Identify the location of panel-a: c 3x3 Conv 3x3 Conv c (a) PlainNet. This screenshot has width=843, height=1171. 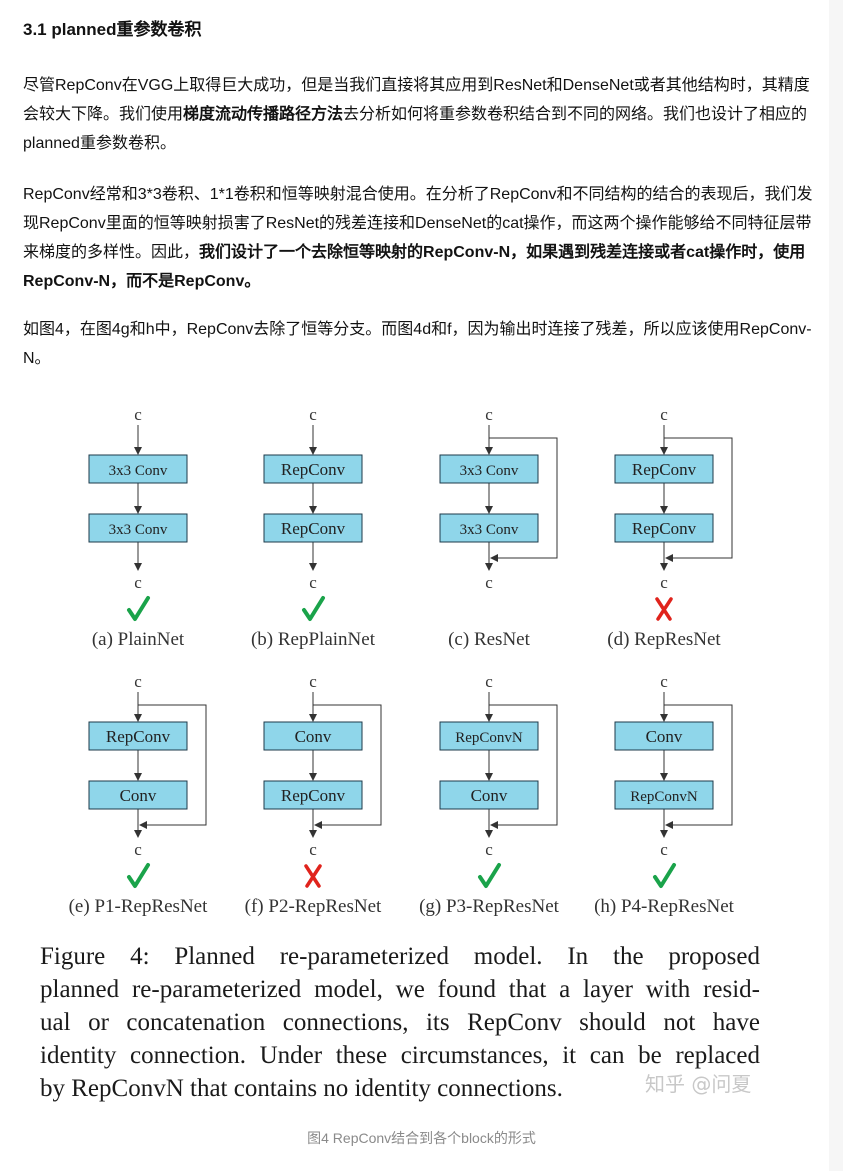
(138, 527).